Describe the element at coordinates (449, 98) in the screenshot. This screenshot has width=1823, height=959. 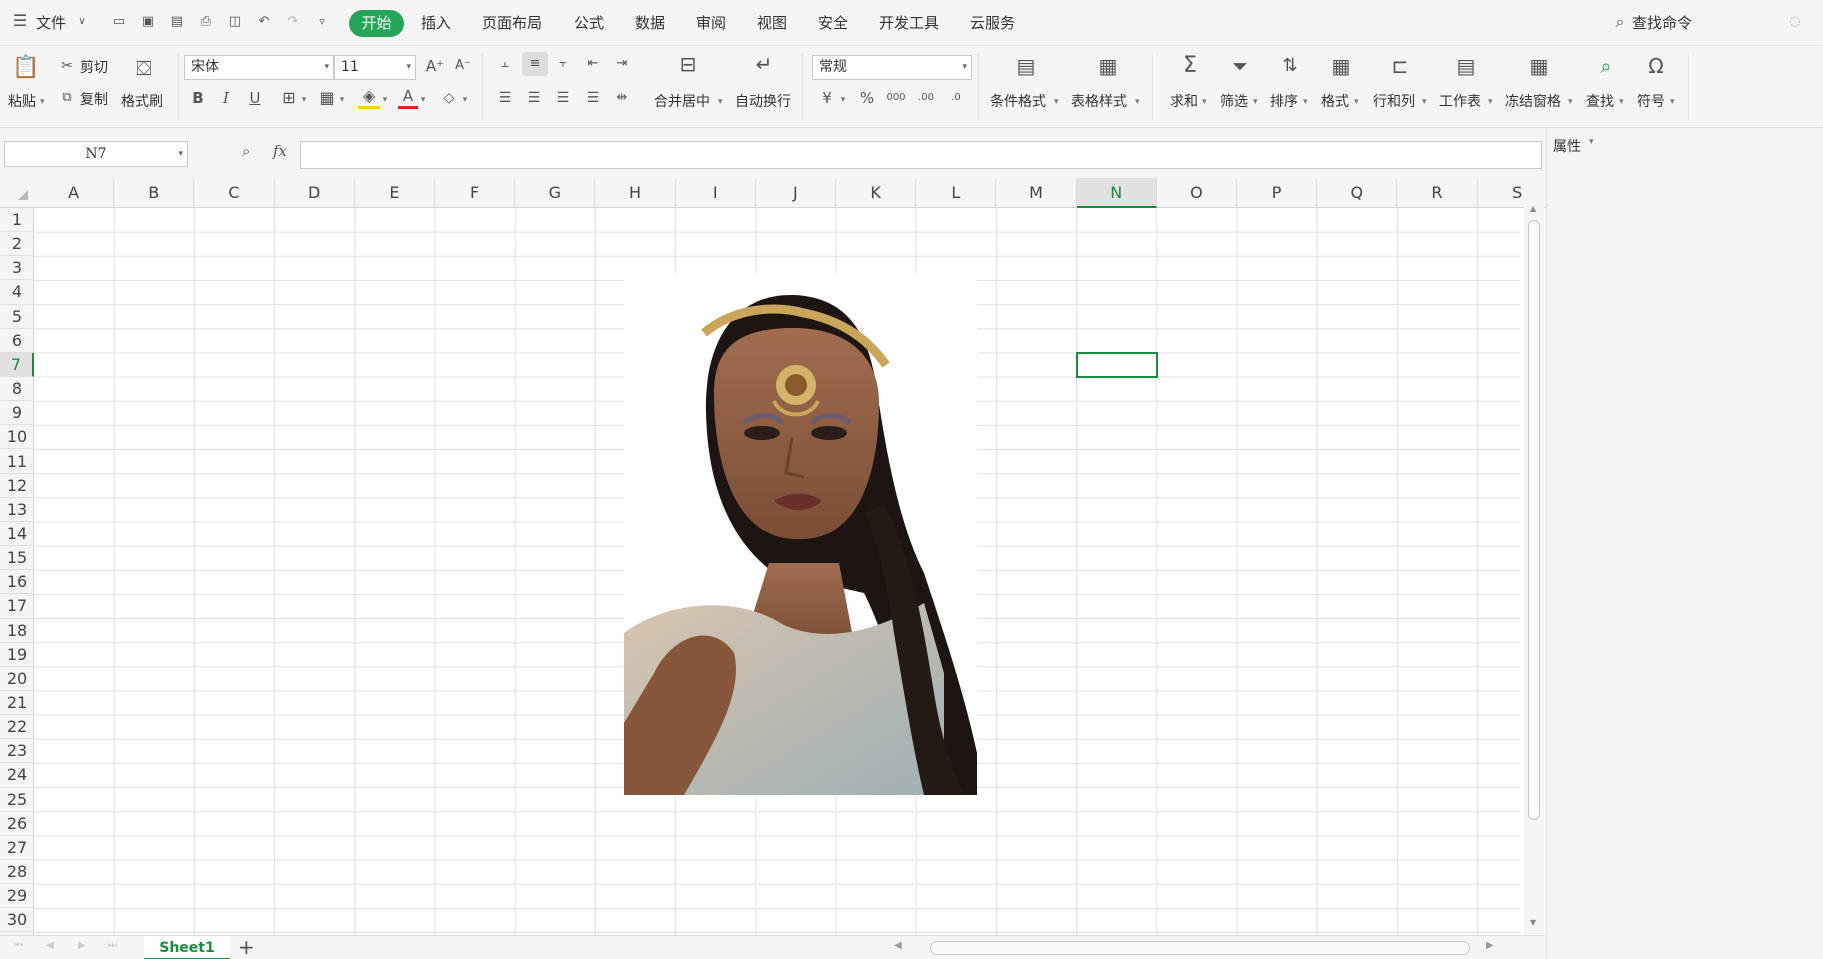
I see `clear-format-icon: ◇` at that location.